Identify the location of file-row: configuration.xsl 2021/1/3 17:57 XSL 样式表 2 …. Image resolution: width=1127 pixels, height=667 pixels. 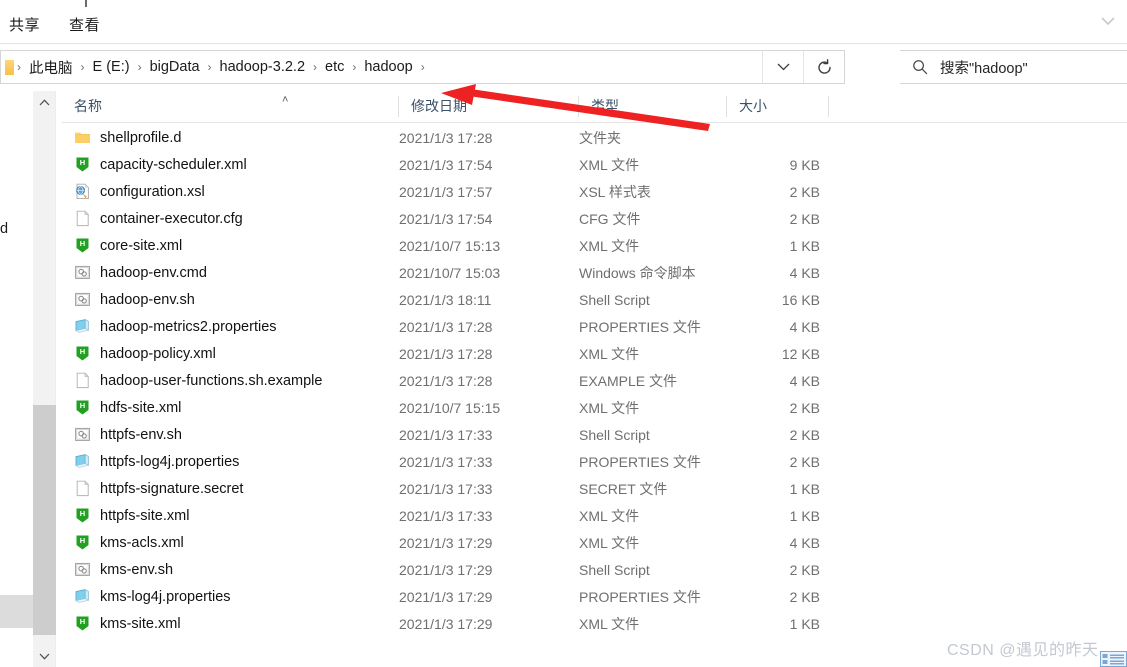
(594, 191).